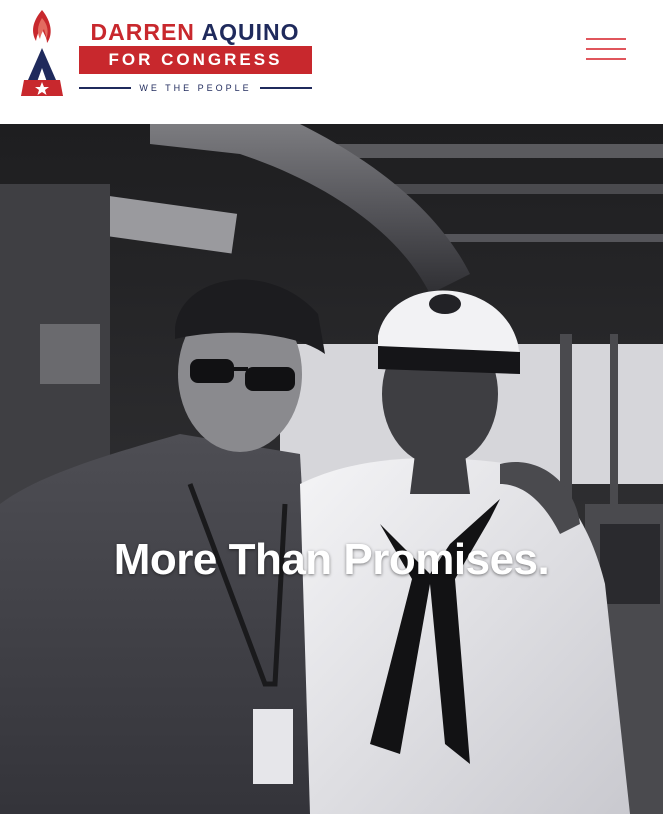 This screenshot has width=663, height=814. Describe the element at coordinates (42, 53) in the screenshot. I see `flame-star-a-icon` at that location.